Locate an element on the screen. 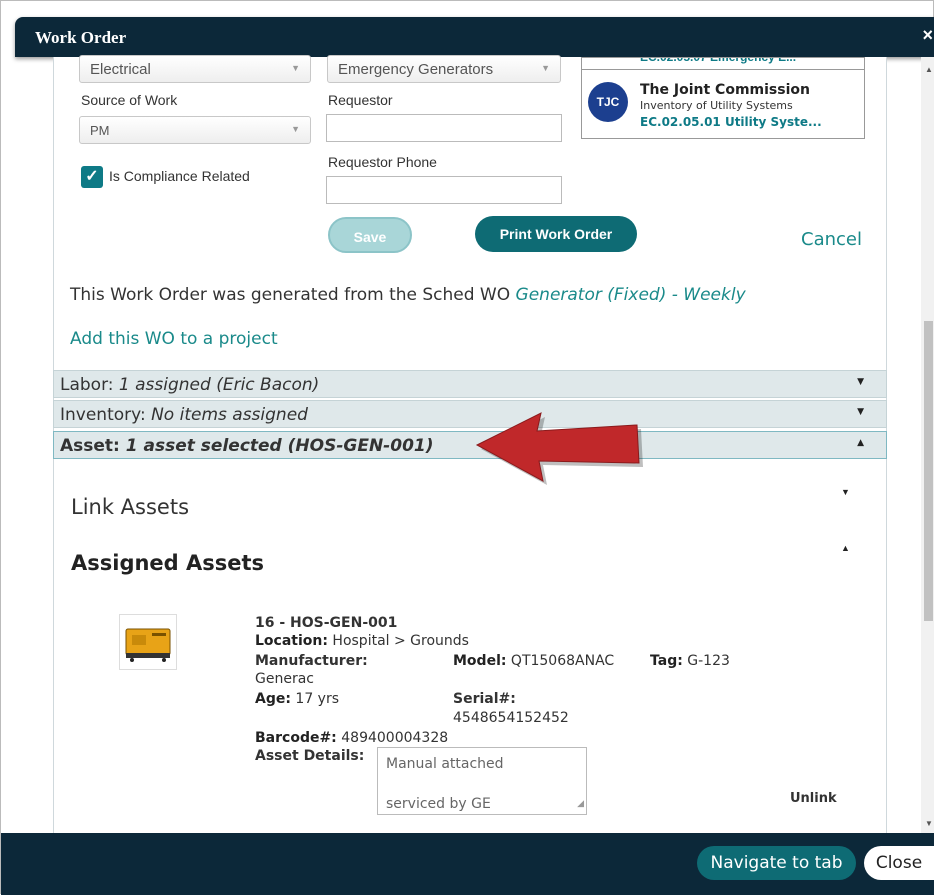  category-select: Electrical ▼ is located at coordinates (195, 69).